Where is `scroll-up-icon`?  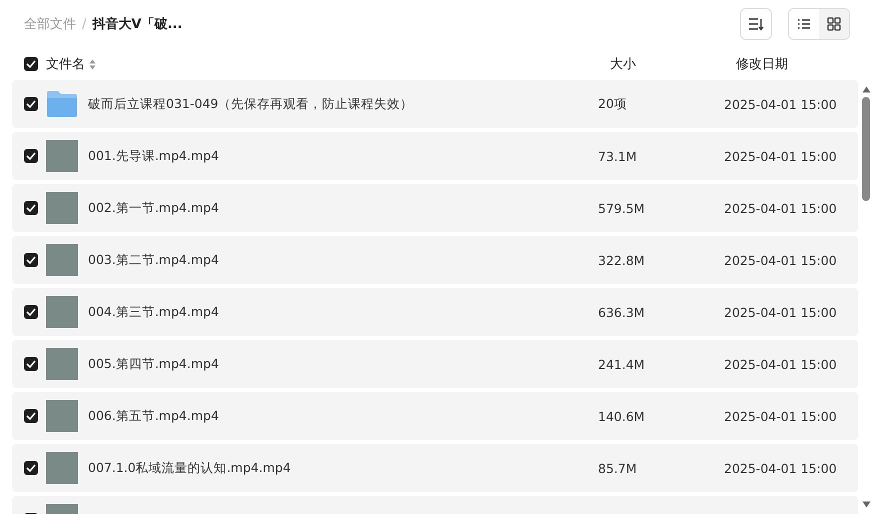 scroll-up-icon is located at coordinates (866, 89).